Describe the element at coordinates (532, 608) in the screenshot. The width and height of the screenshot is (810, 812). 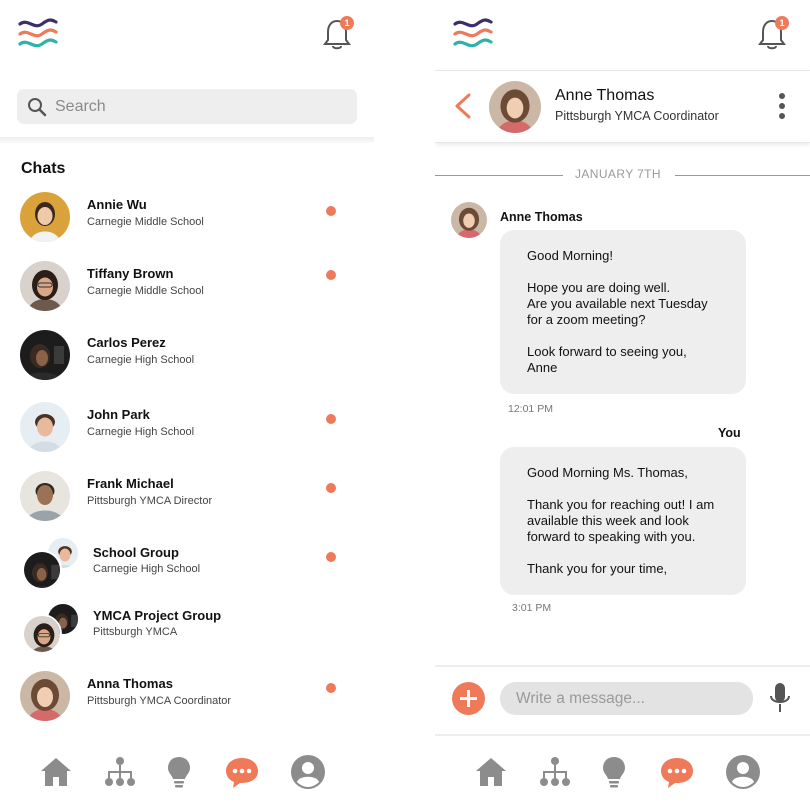
I see `message-time: 3:01 PM` at that location.